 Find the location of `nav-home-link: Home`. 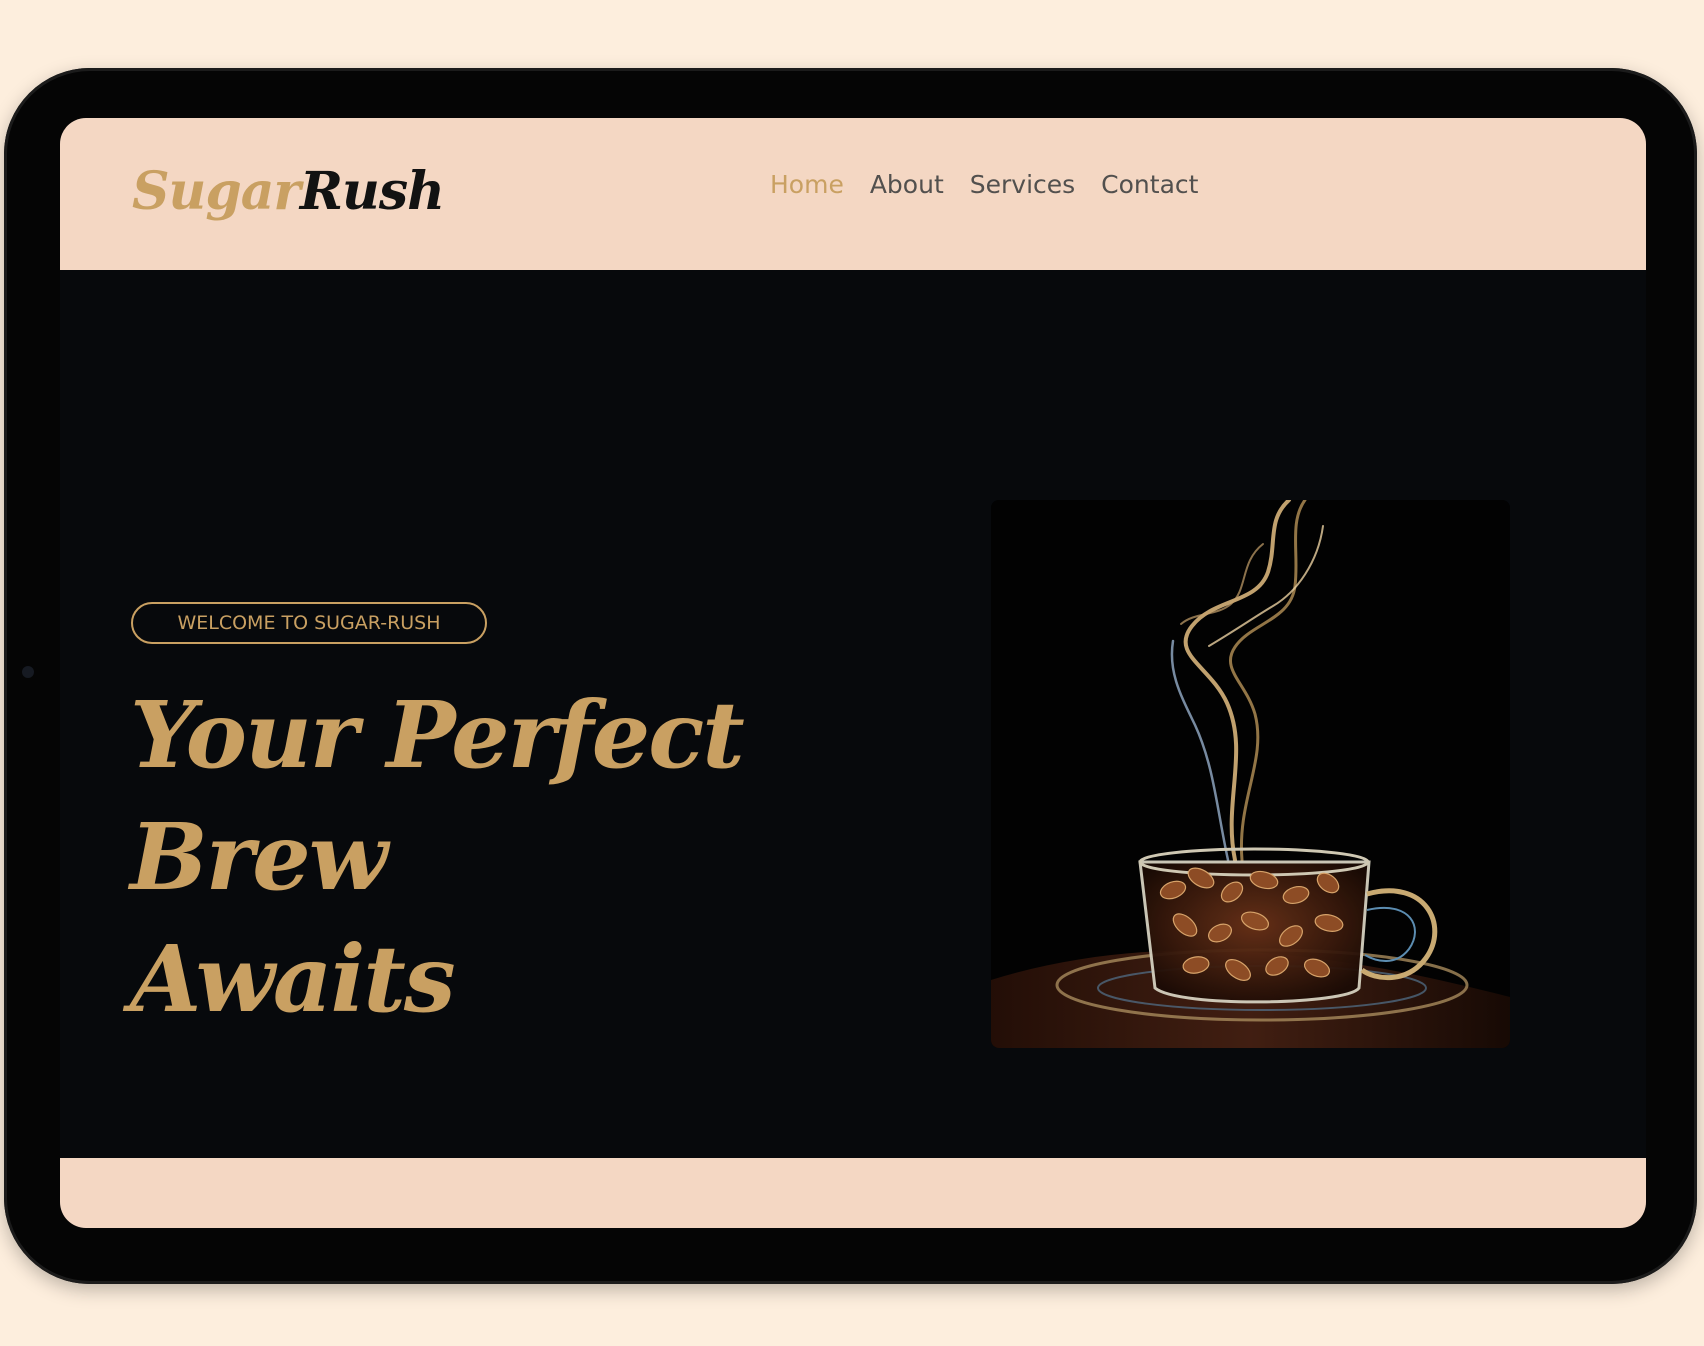

nav-home-link: Home is located at coordinates (807, 184).